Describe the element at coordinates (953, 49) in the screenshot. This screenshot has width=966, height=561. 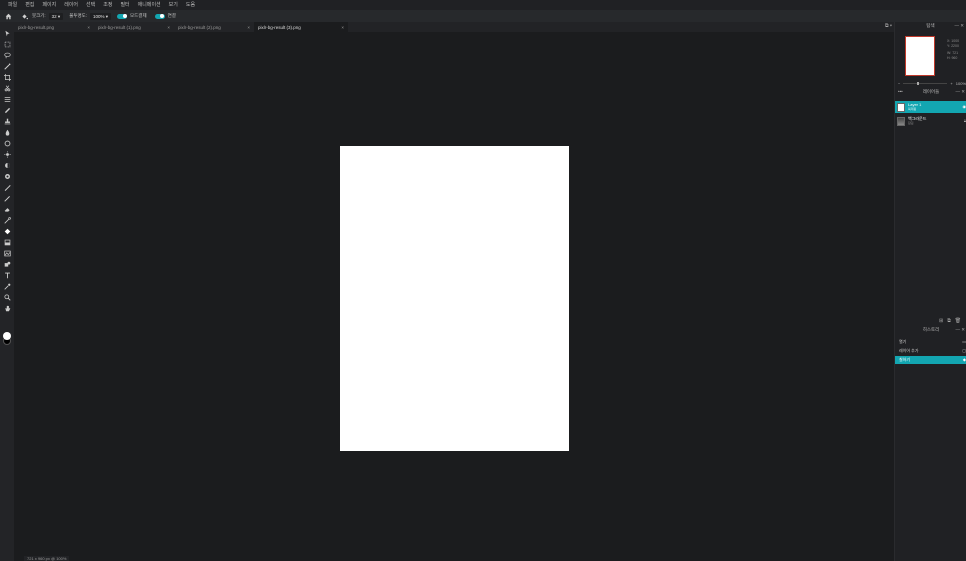
I see `navigator-info: X: 1000 Y: 2200 W: 721 H: 960` at that location.